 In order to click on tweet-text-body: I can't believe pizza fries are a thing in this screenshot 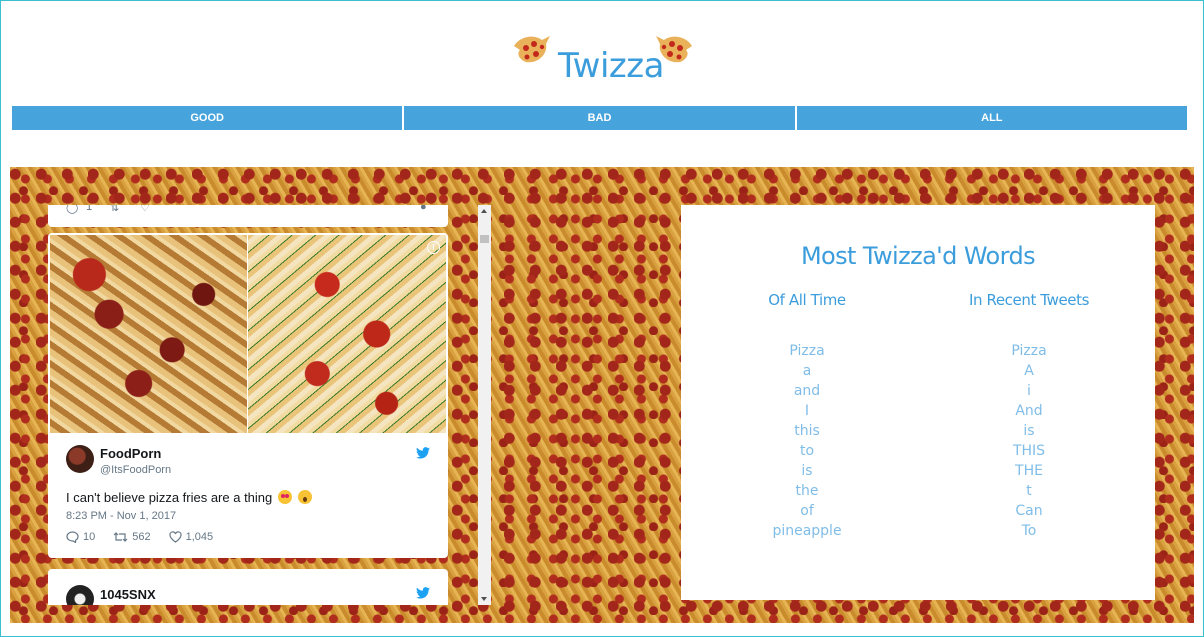, I will do `click(169, 497)`.